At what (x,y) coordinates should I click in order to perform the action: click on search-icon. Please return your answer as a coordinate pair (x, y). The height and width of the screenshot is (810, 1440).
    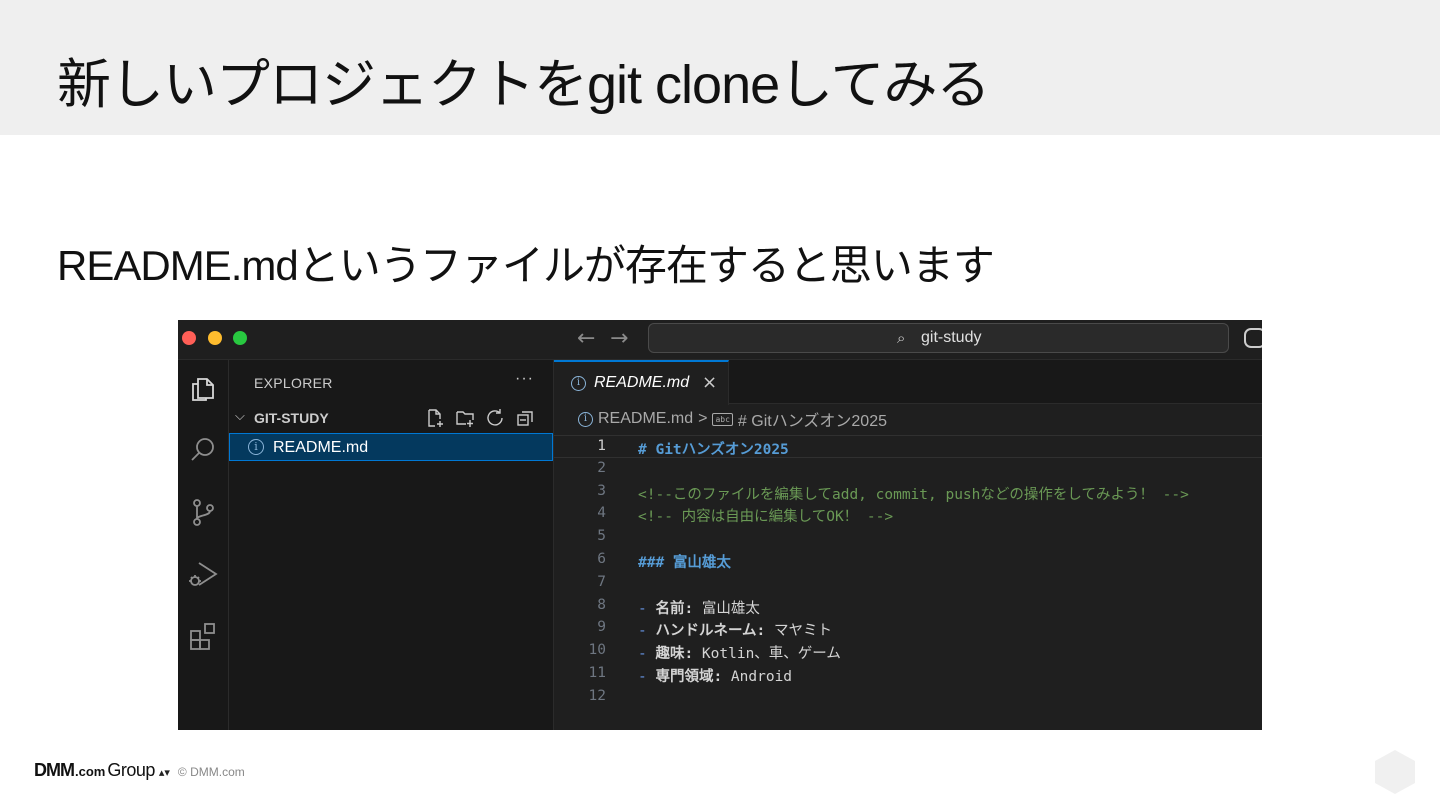
    Looking at the image, I should click on (203, 450).